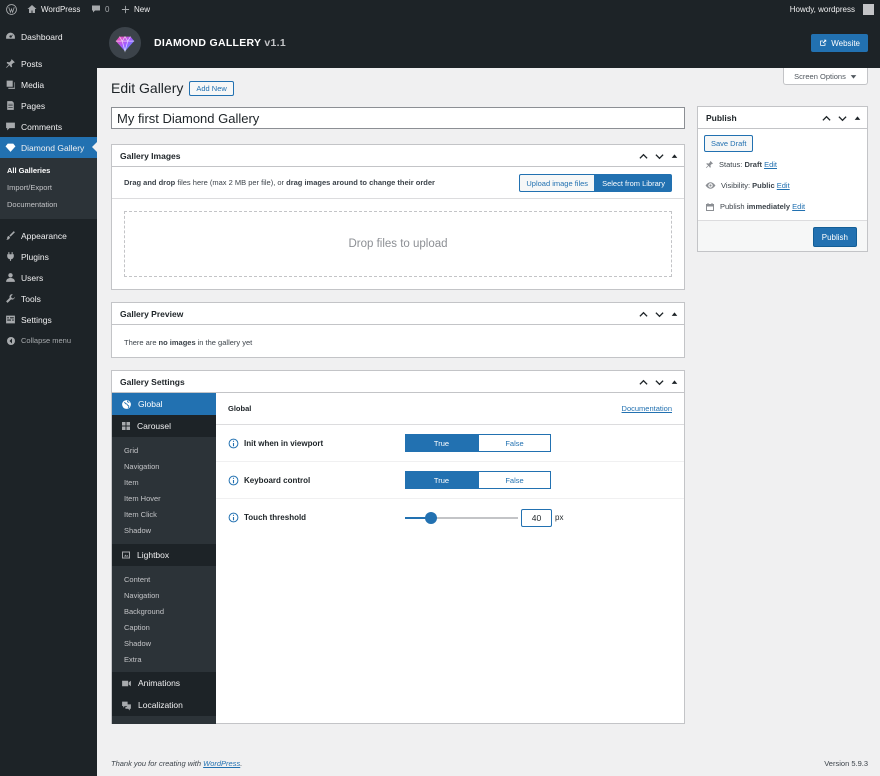 The image size is (880, 776). I want to click on edit-schedule-link: Edit, so click(798, 206).